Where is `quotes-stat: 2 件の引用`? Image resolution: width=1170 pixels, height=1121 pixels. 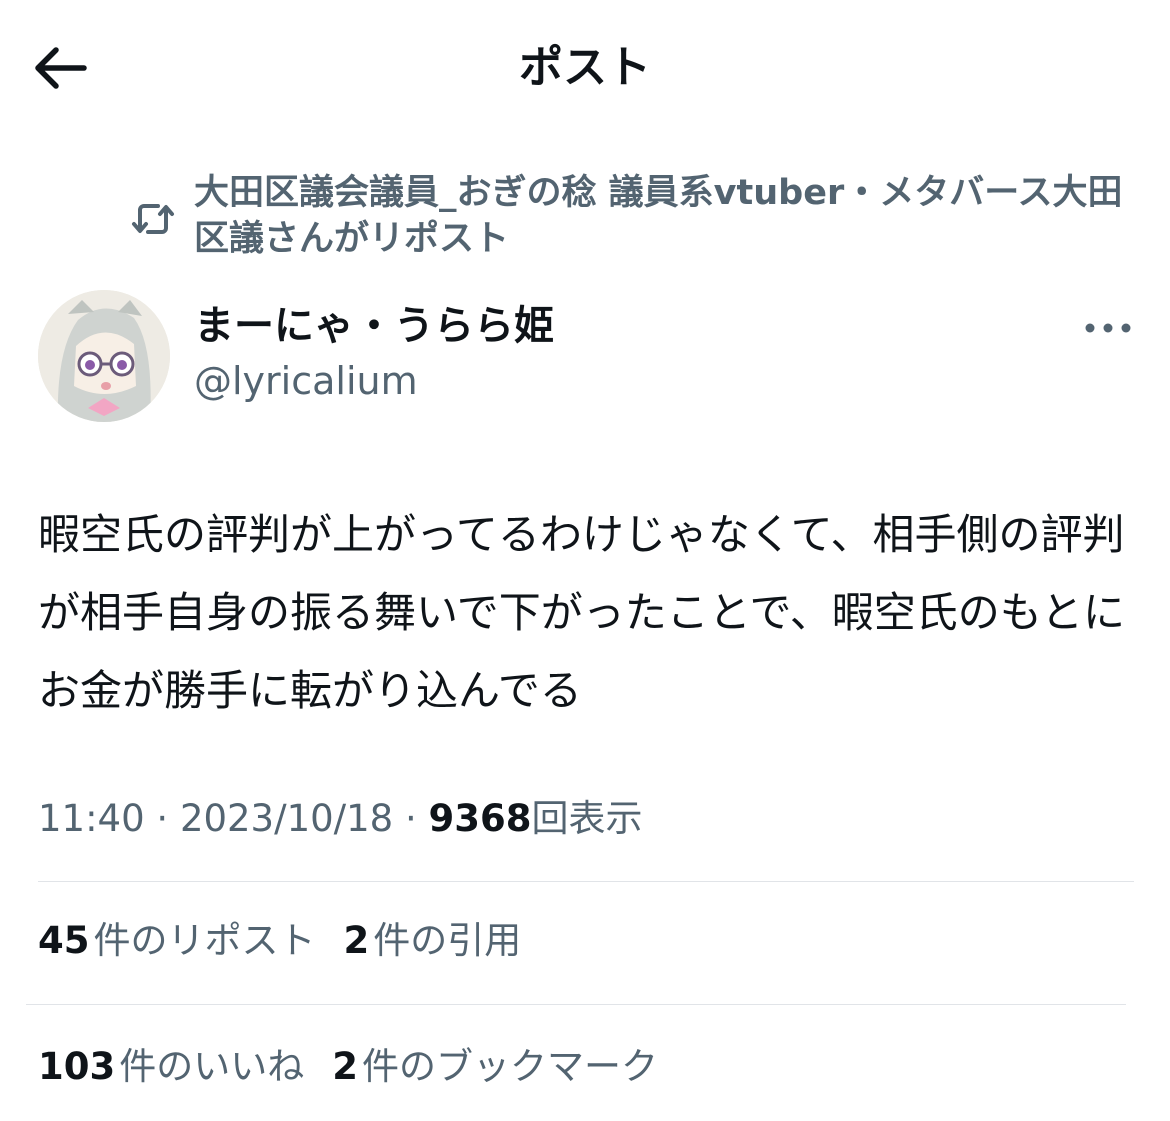 quotes-stat: 2 件の引用 is located at coordinates (433, 941).